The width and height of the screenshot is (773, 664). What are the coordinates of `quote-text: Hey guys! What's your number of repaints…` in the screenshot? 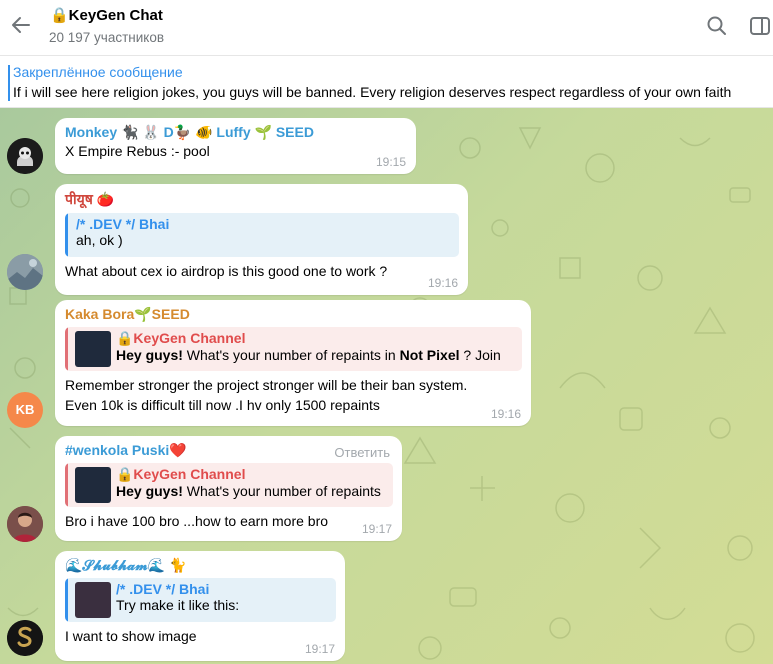 It's located at (315, 355).